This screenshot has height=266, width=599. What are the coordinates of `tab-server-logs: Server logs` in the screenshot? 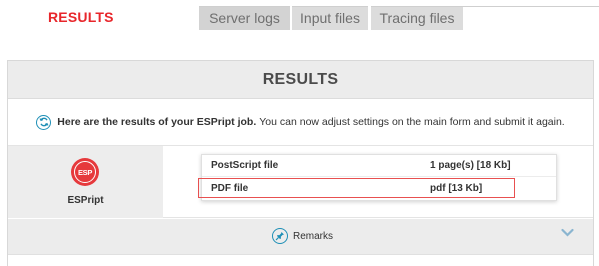 It's located at (244, 18).